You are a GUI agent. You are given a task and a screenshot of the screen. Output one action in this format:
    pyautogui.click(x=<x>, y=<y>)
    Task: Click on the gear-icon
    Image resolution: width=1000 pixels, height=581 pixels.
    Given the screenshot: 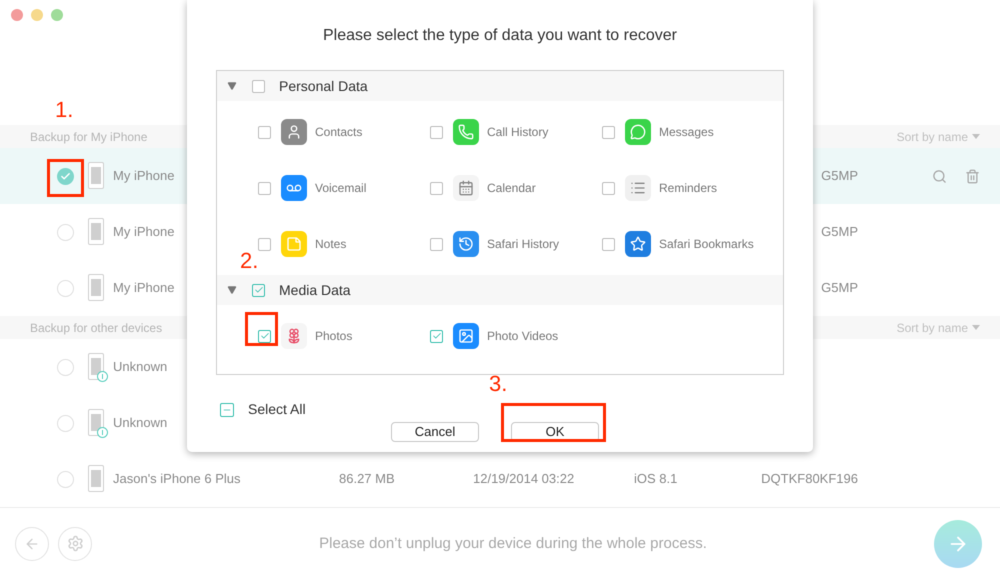 What is the action you would take?
    pyautogui.click(x=75, y=543)
    